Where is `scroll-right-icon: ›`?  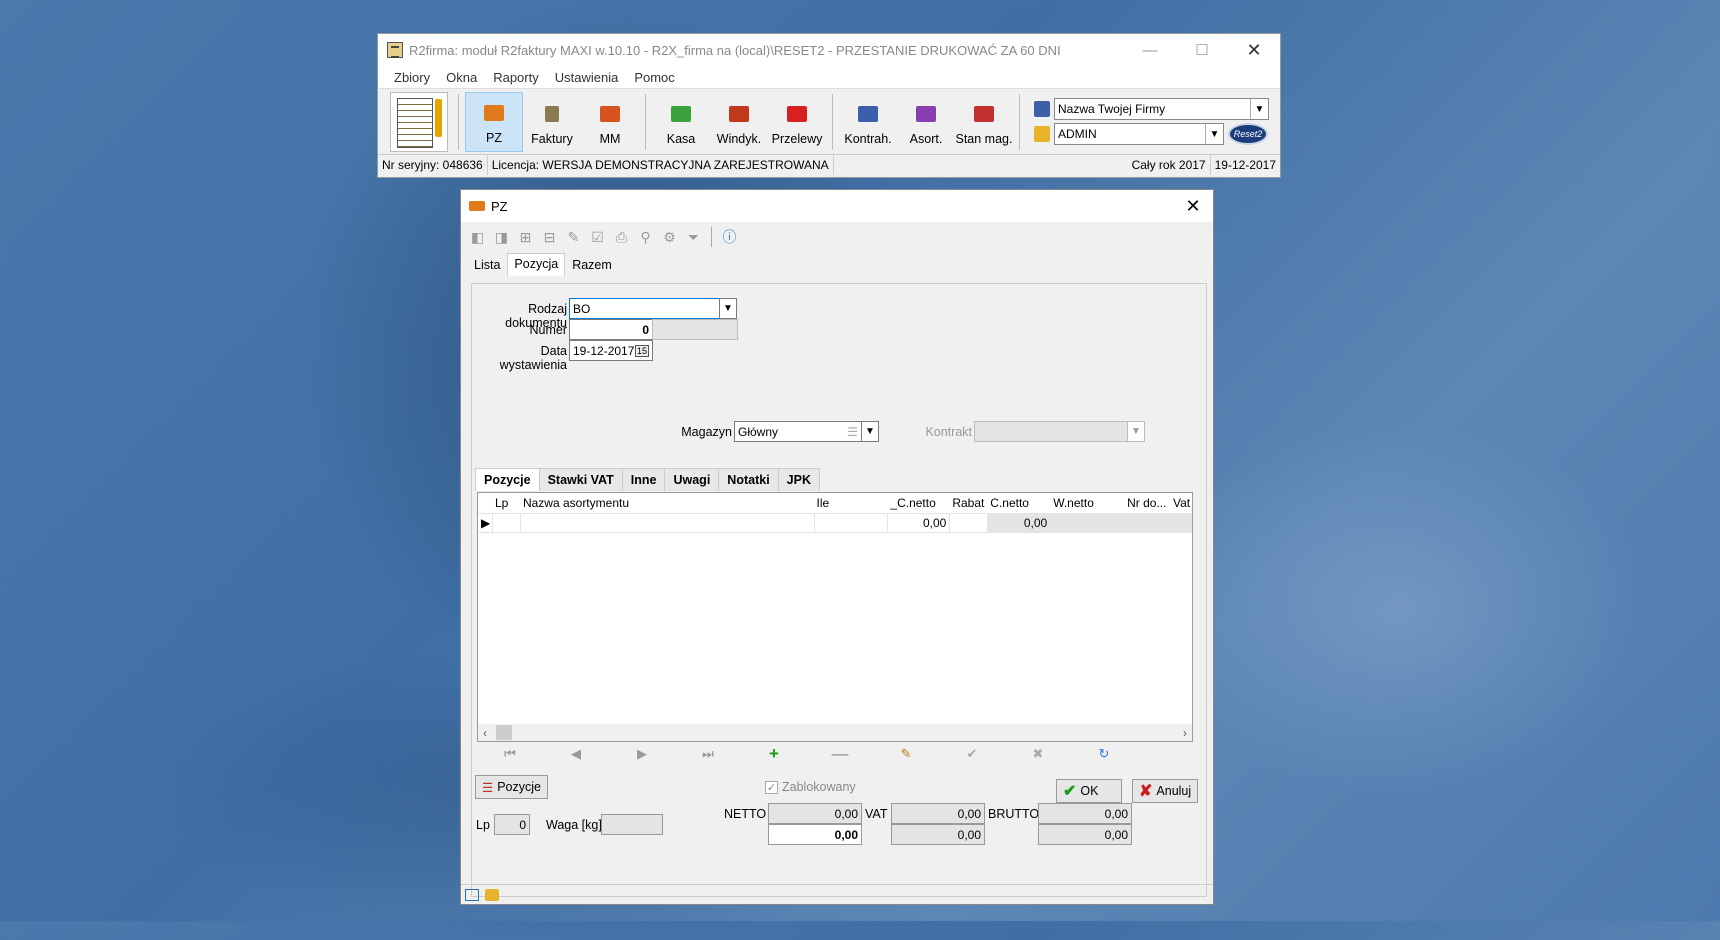 scroll-right-icon: › is located at coordinates (1185, 733).